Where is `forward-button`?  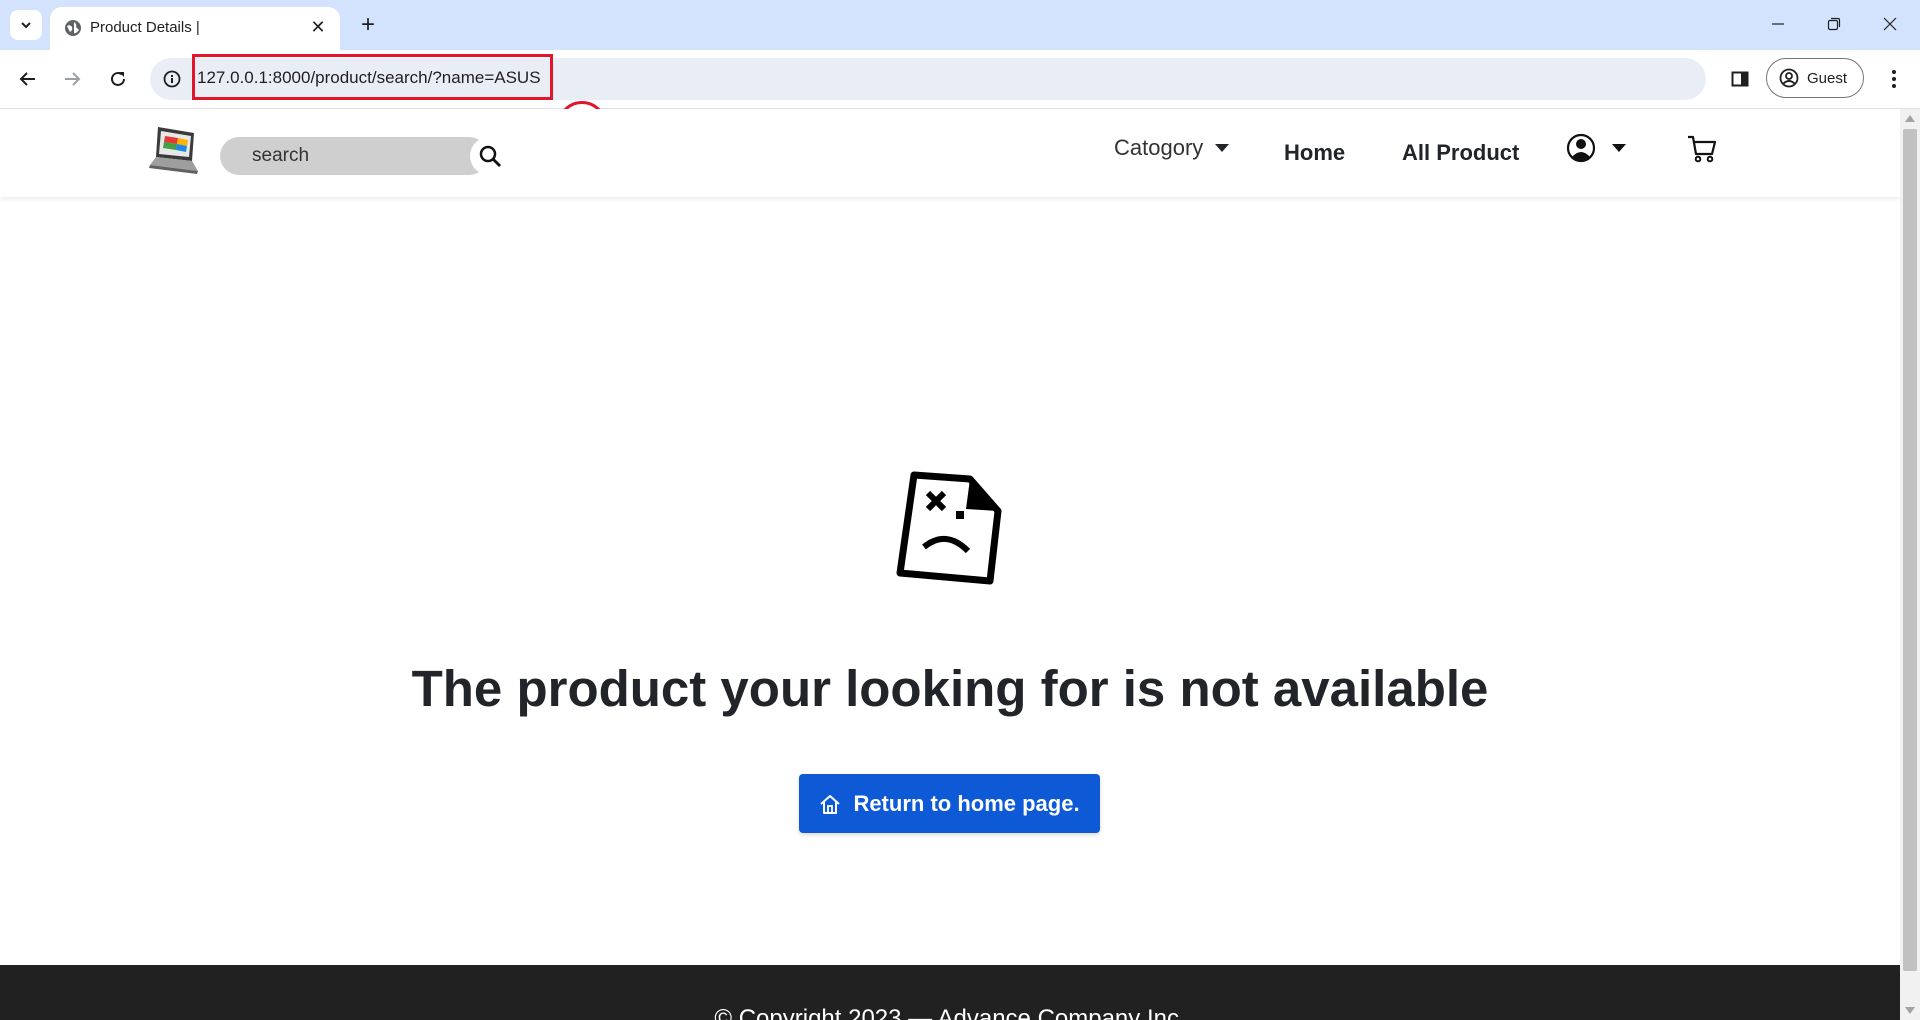 forward-button is located at coordinates (72, 79).